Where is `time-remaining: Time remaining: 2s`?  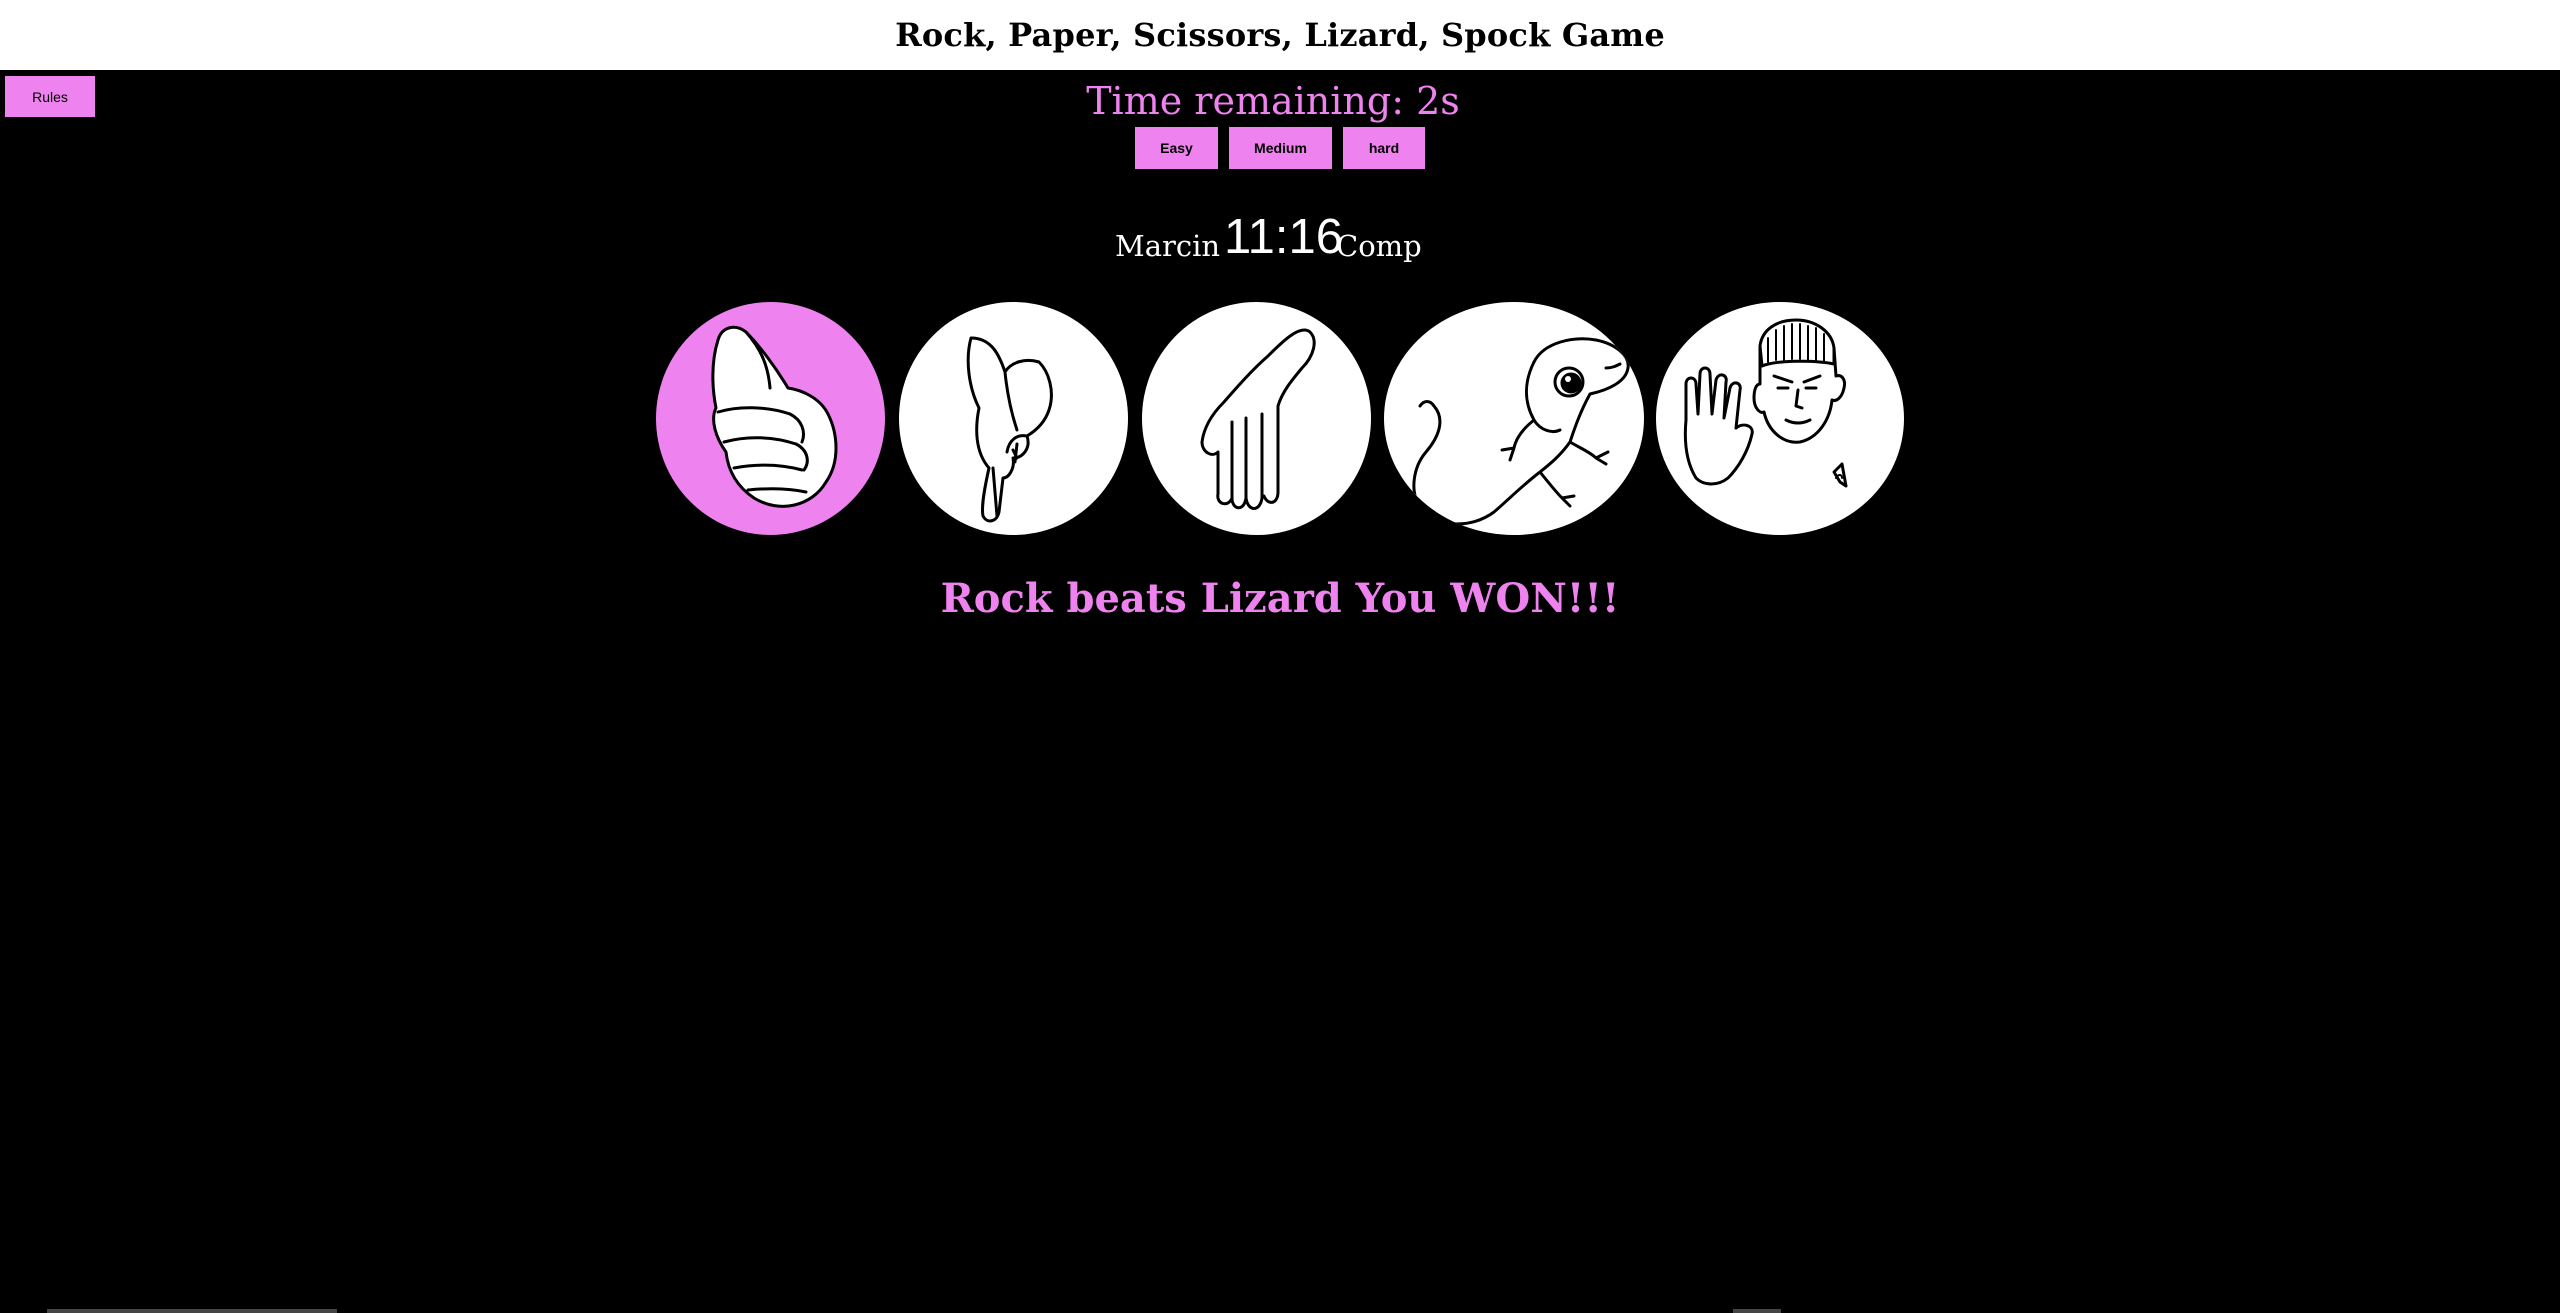 time-remaining: Time remaining: 2s is located at coordinates (1273, 101).